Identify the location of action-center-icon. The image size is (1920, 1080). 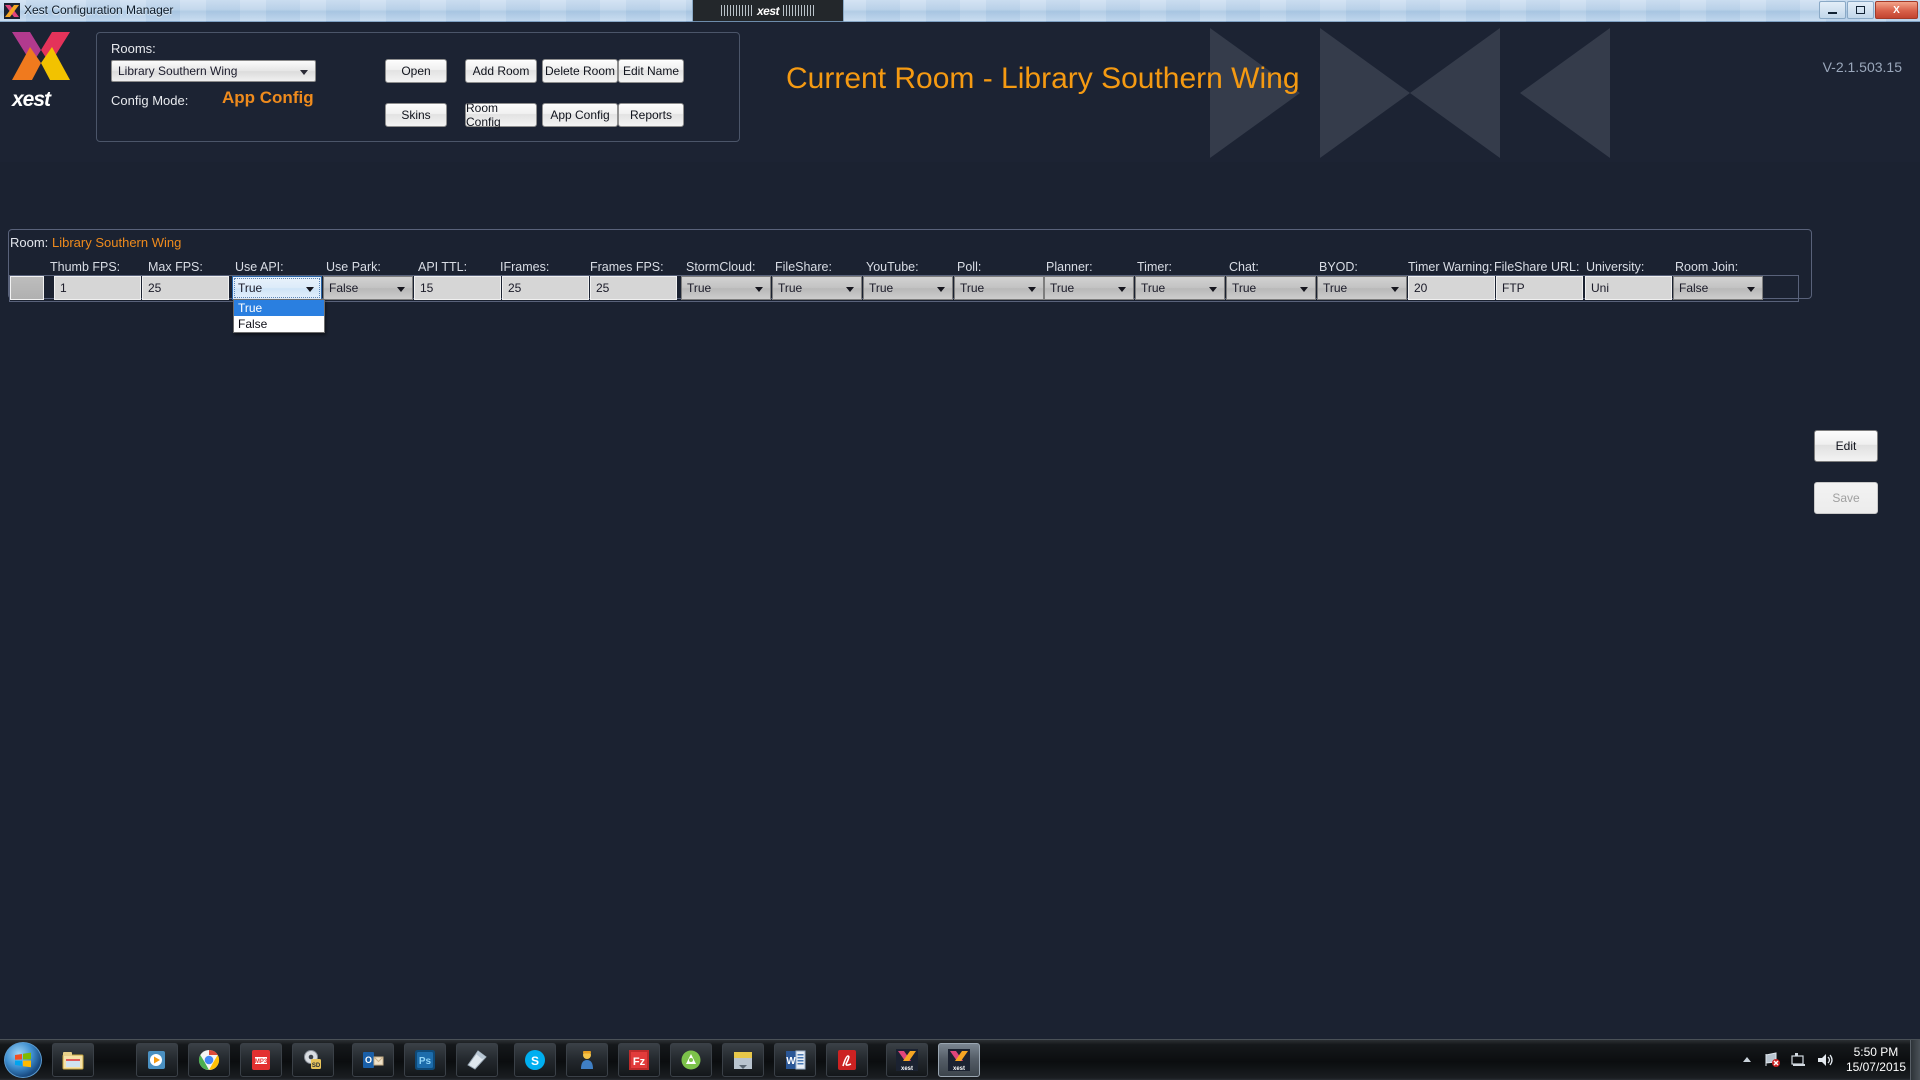
(1799, 1060).